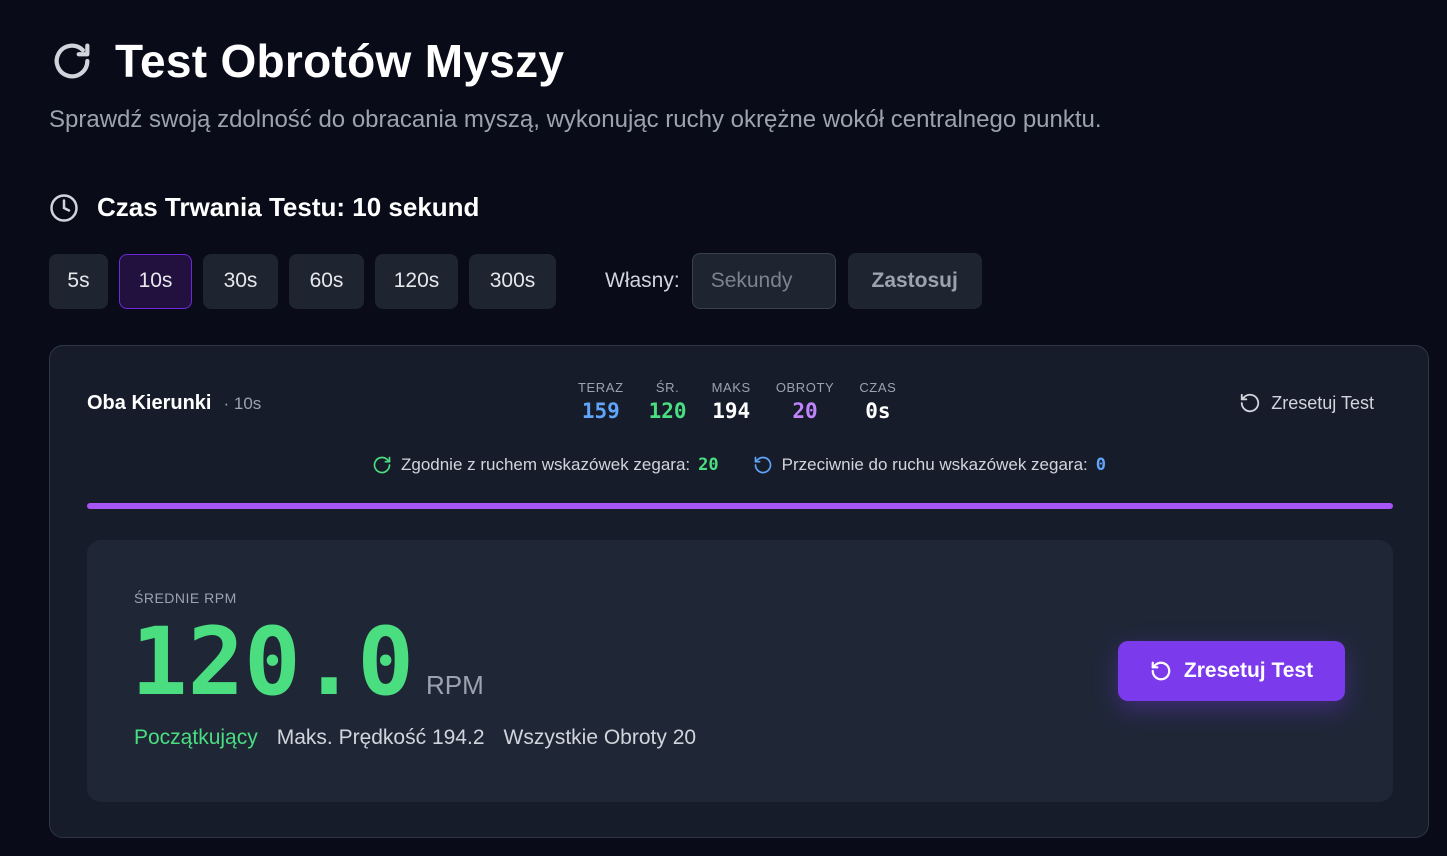  Describe the element at coordinates (763, 281) in the screenshot. I see `custom-seconds-input` at that location.